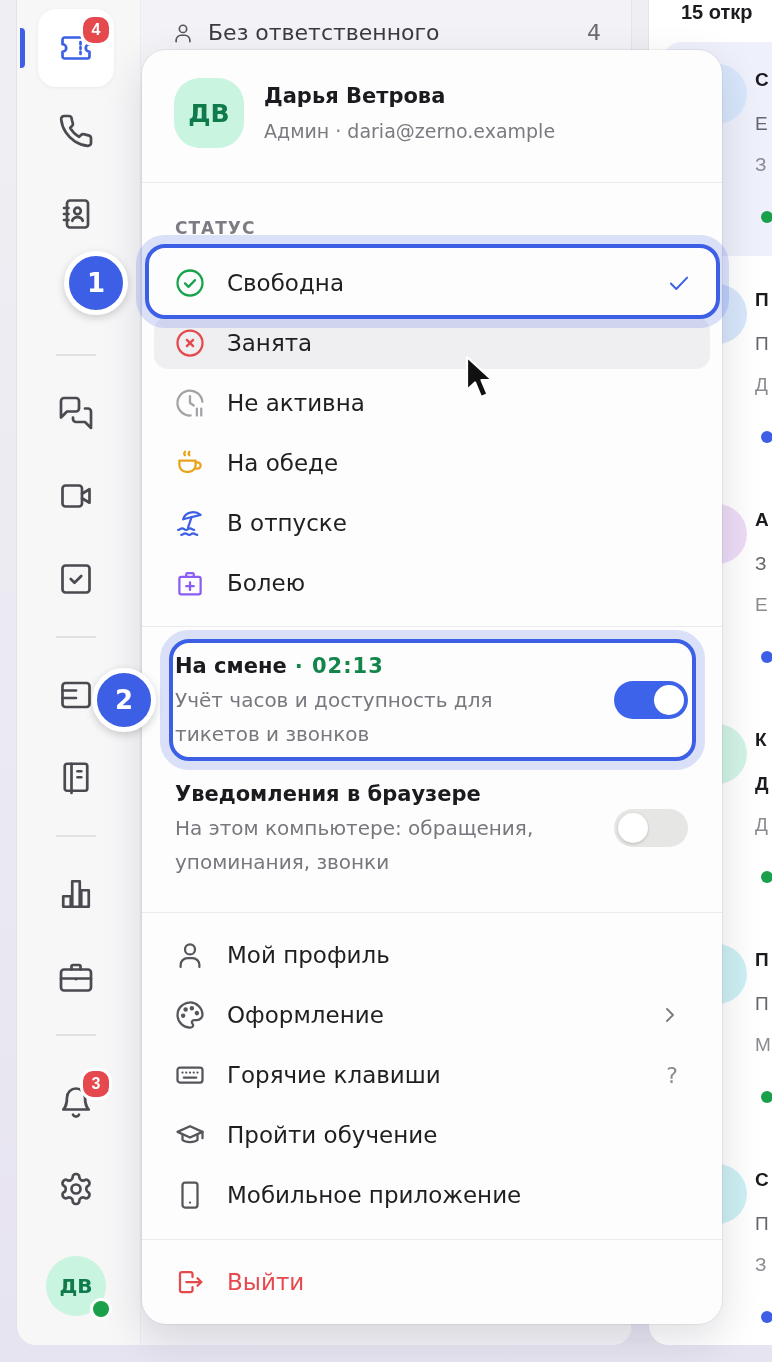 The image size is (772, 1362). I want to click on setting-description: На этом компьютере: обращения, упоминания, звонки, so click(355, 845).